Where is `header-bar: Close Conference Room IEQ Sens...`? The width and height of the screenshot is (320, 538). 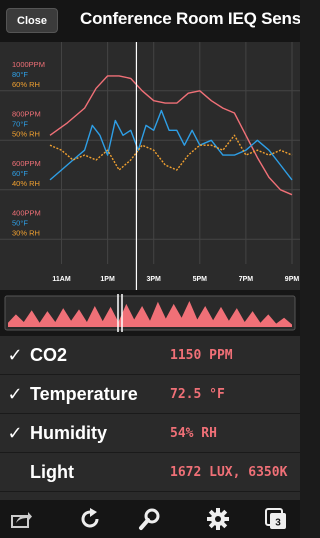
header-bar: Close Conference Room IEQ Sens... is located at coordinates (150, 21).